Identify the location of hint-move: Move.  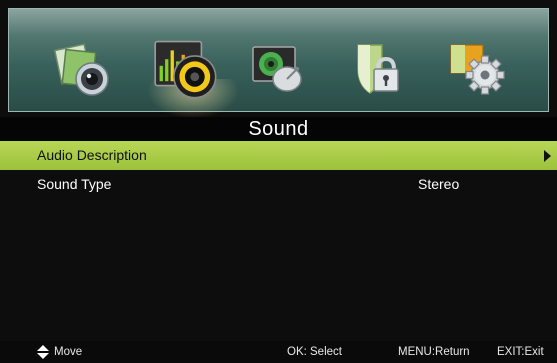
(68, 352).